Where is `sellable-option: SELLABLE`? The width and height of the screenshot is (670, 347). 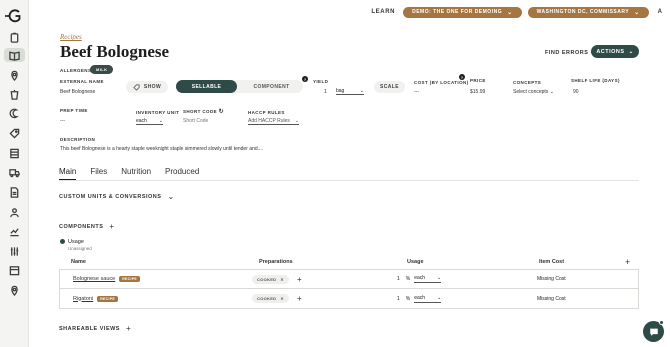 sellable-option: SELLABLE is located at coordinates (206, 86).